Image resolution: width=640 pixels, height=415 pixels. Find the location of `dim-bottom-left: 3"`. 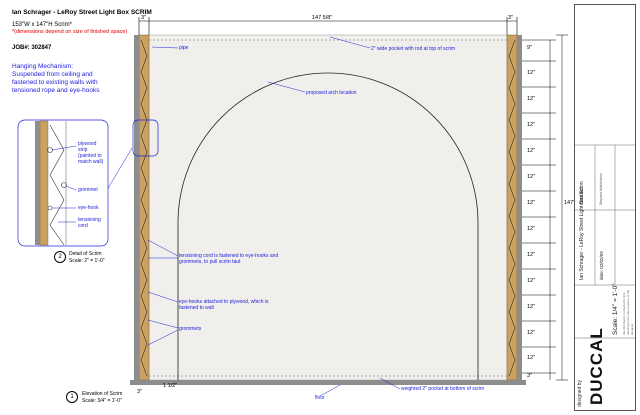

dim-bottom-left: 3" is located at coordinates (140, 392).